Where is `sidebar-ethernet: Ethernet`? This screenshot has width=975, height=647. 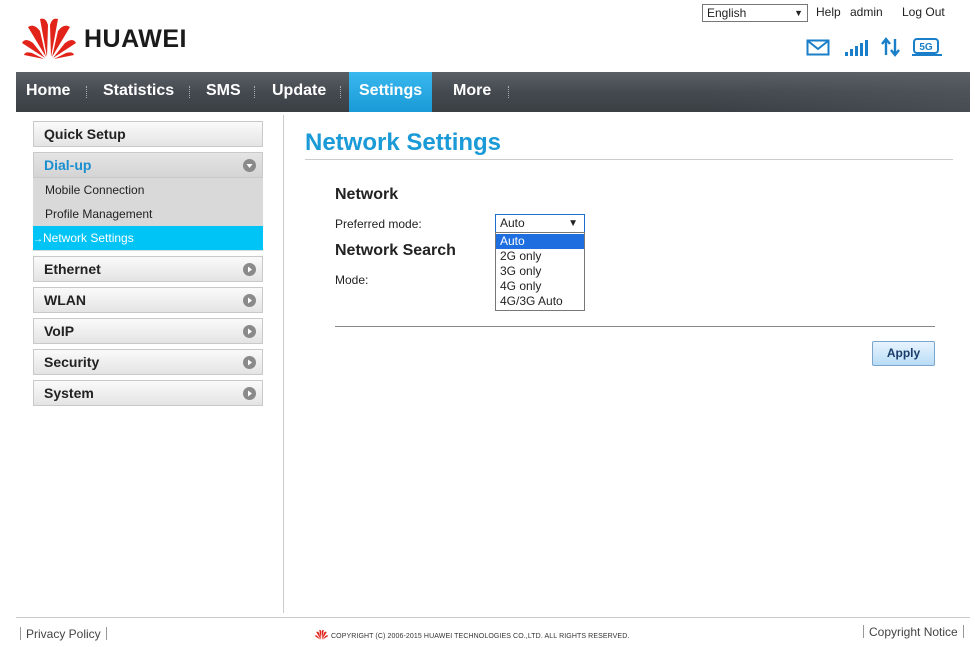 sidebar-ethernet: Ethernet is located at coordinates (148, 269).